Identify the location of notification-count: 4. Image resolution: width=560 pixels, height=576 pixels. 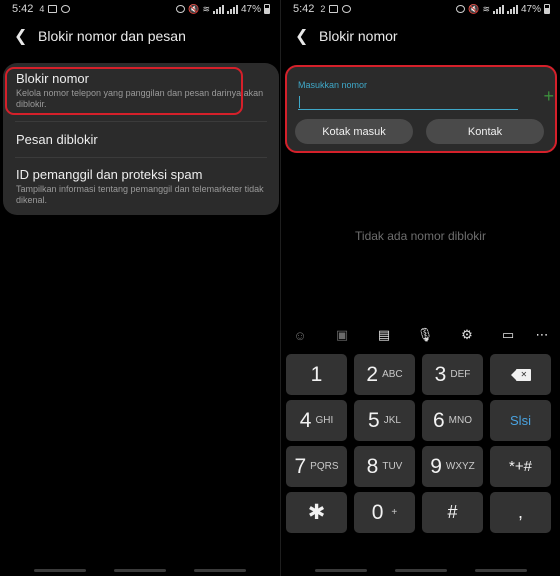
(42, 9).